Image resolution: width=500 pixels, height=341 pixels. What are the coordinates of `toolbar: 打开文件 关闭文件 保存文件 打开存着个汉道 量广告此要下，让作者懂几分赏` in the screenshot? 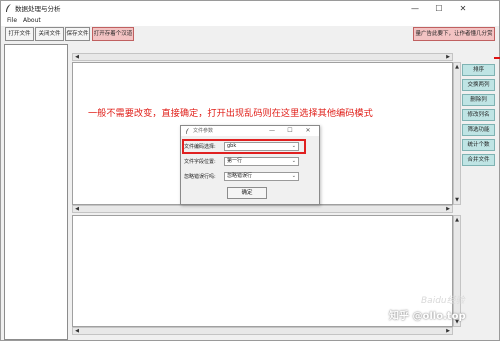 It's located at (250, 34).